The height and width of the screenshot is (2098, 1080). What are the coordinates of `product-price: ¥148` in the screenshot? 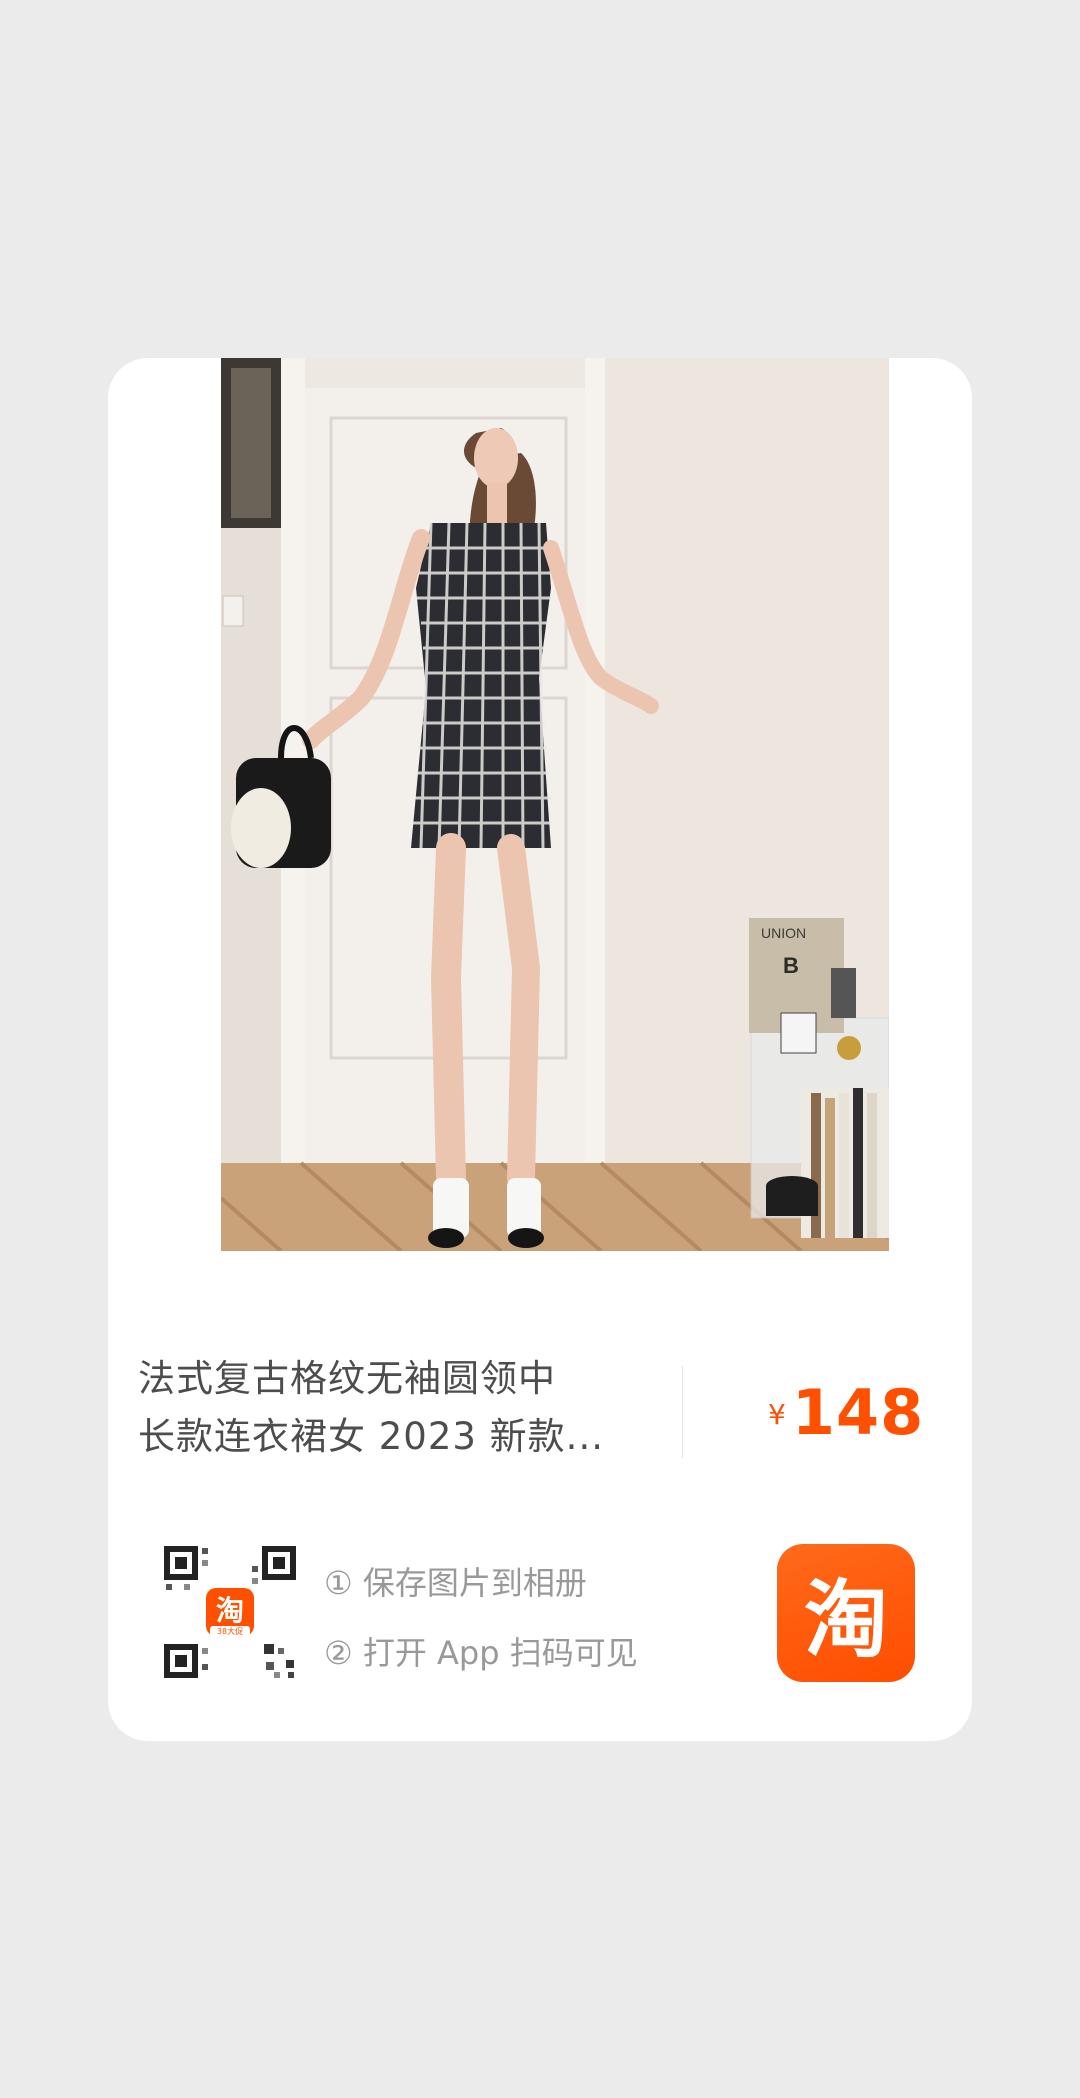 It's located at (846, 1412).